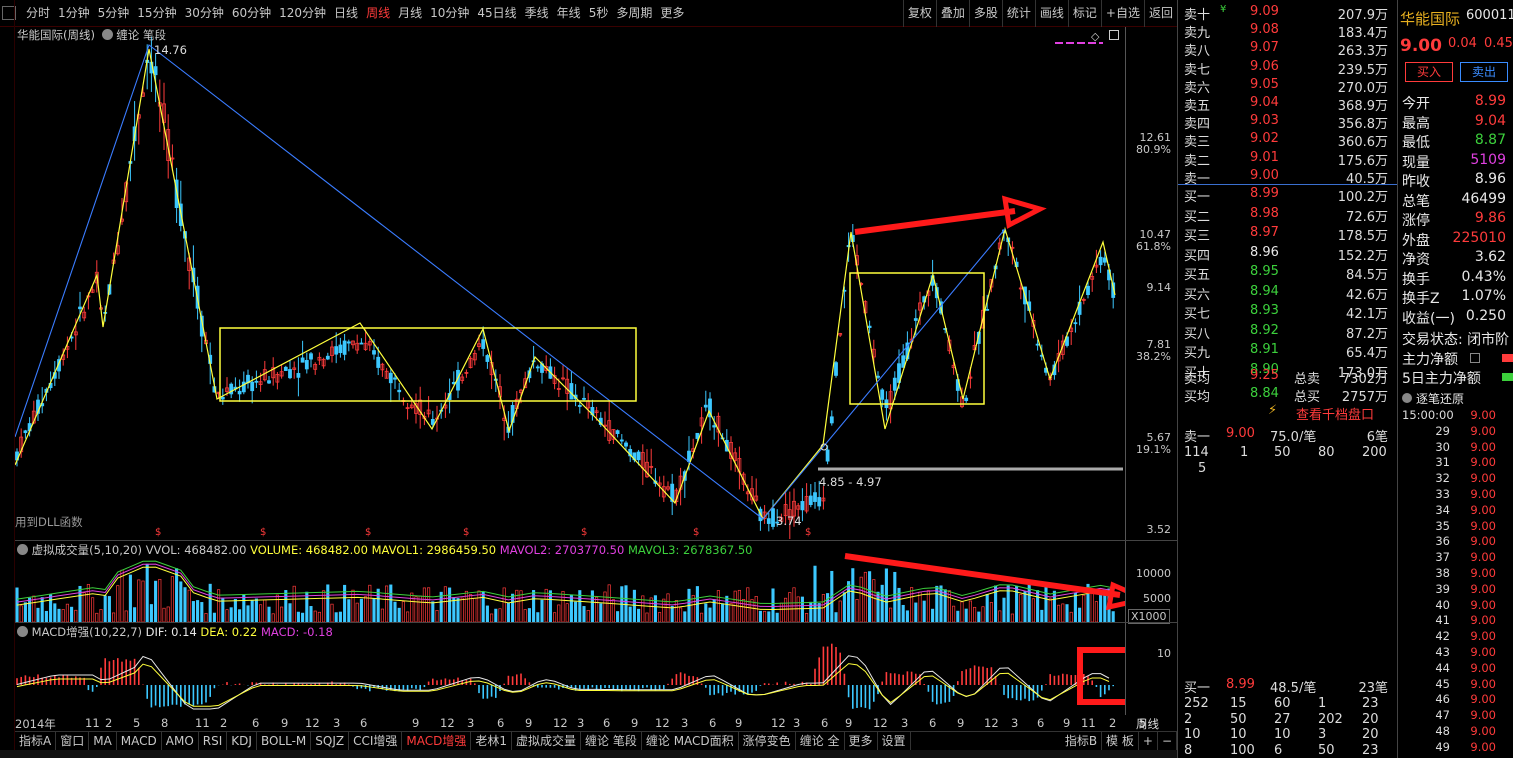 This screenshot has height=758, width=1513. I want to click on indicator-tab: 缠论 笔段, so click(611, 741).